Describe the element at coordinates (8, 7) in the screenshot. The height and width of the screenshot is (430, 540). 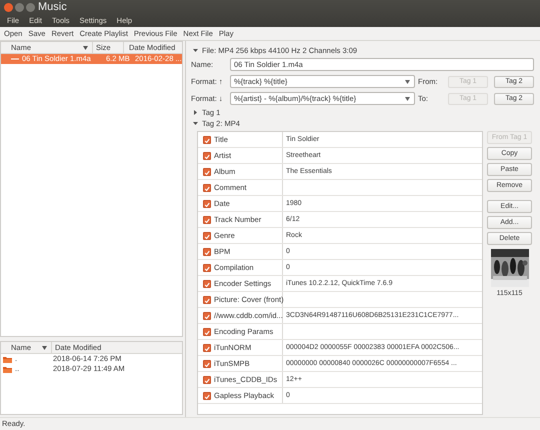
I see `close-button` at that location.